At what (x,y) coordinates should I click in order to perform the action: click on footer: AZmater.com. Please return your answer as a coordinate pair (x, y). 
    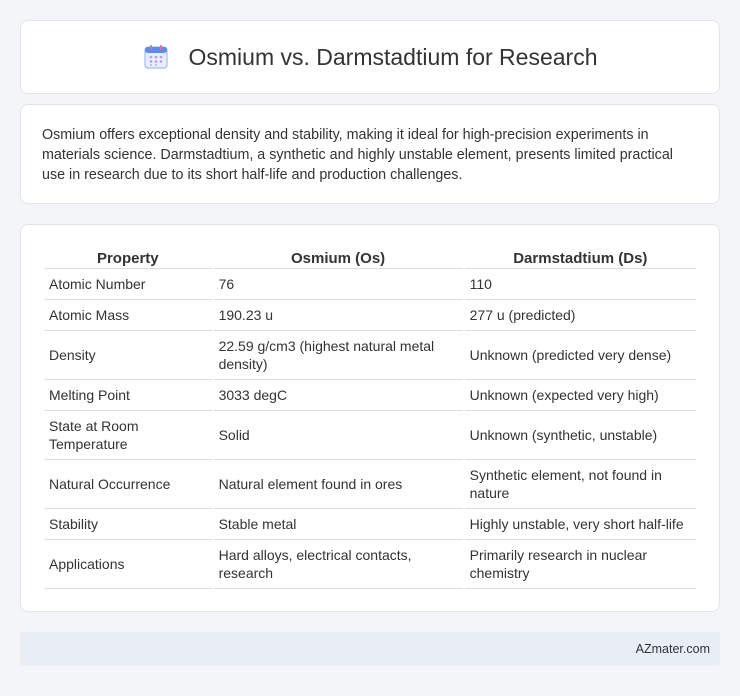
    Looking at the image, I should click on (370, 649).